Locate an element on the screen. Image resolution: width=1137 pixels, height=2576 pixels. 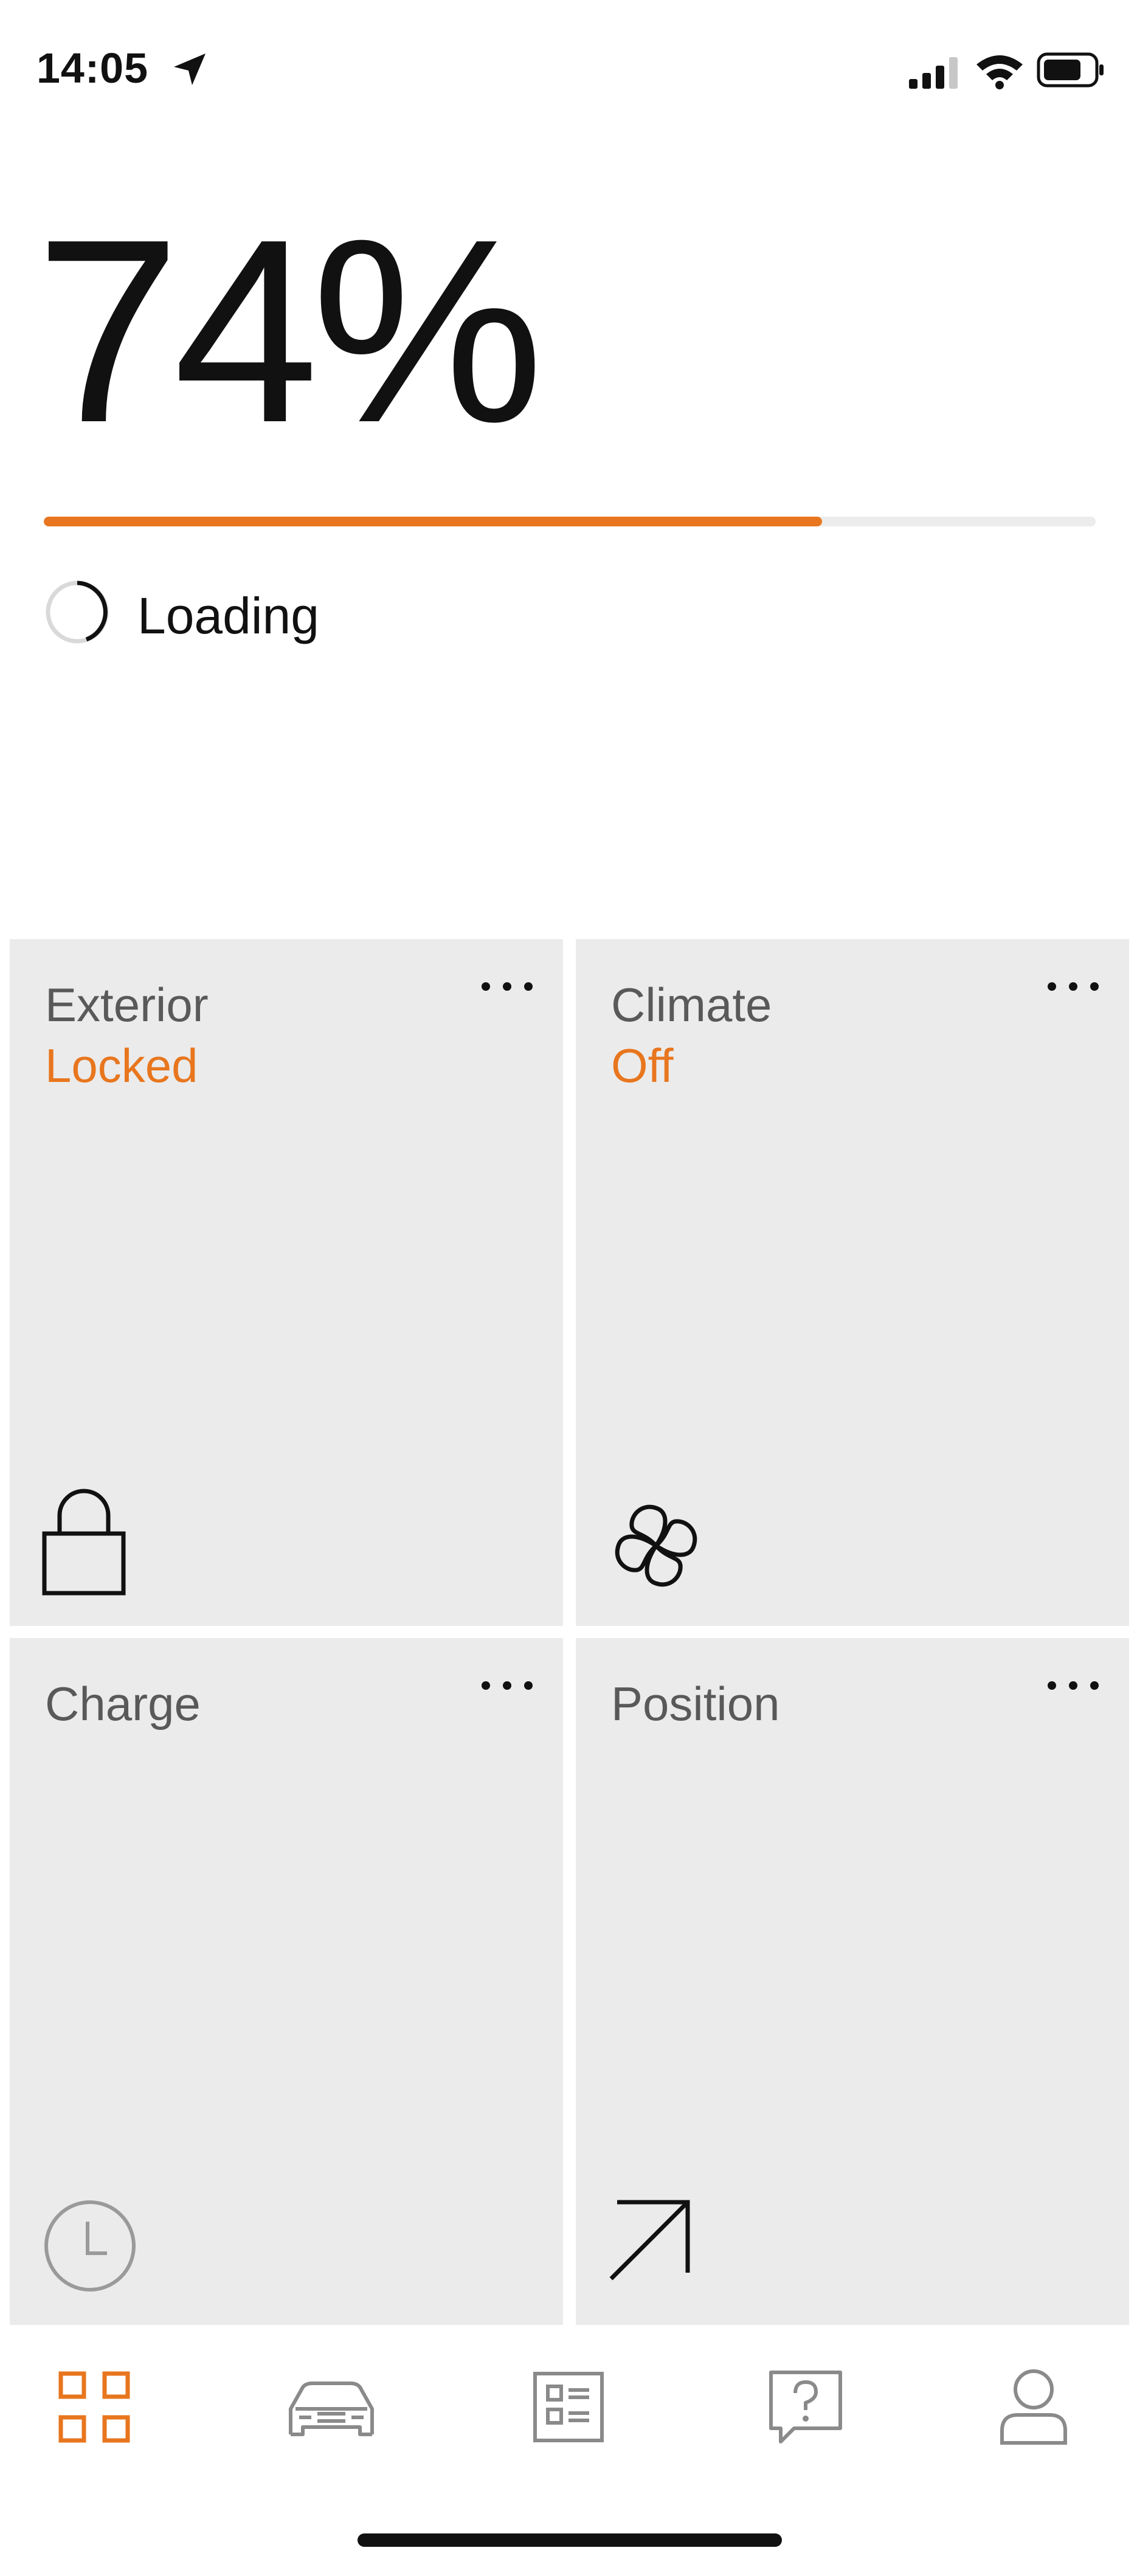
arrow-up-right-icon is located at coordinates (650, 2240).